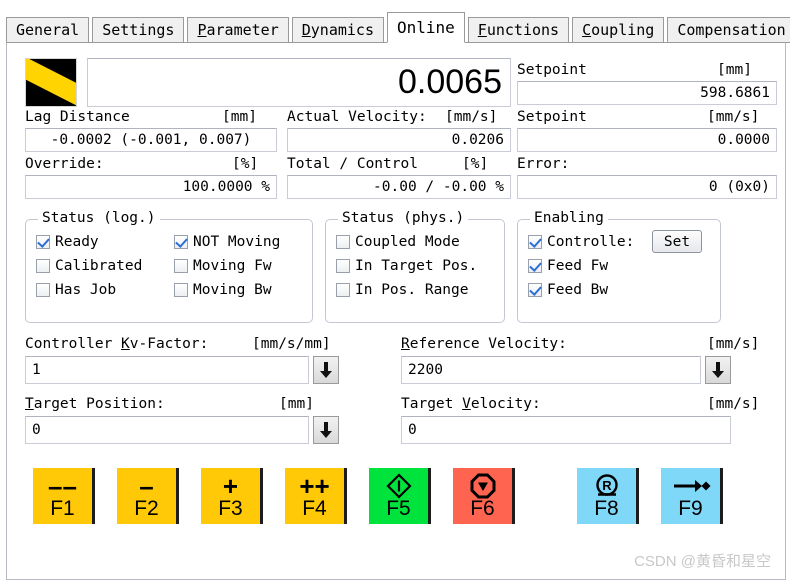 The image size is (790, 586). I want to click on checkbox-controller-icon, so click(535, 242).